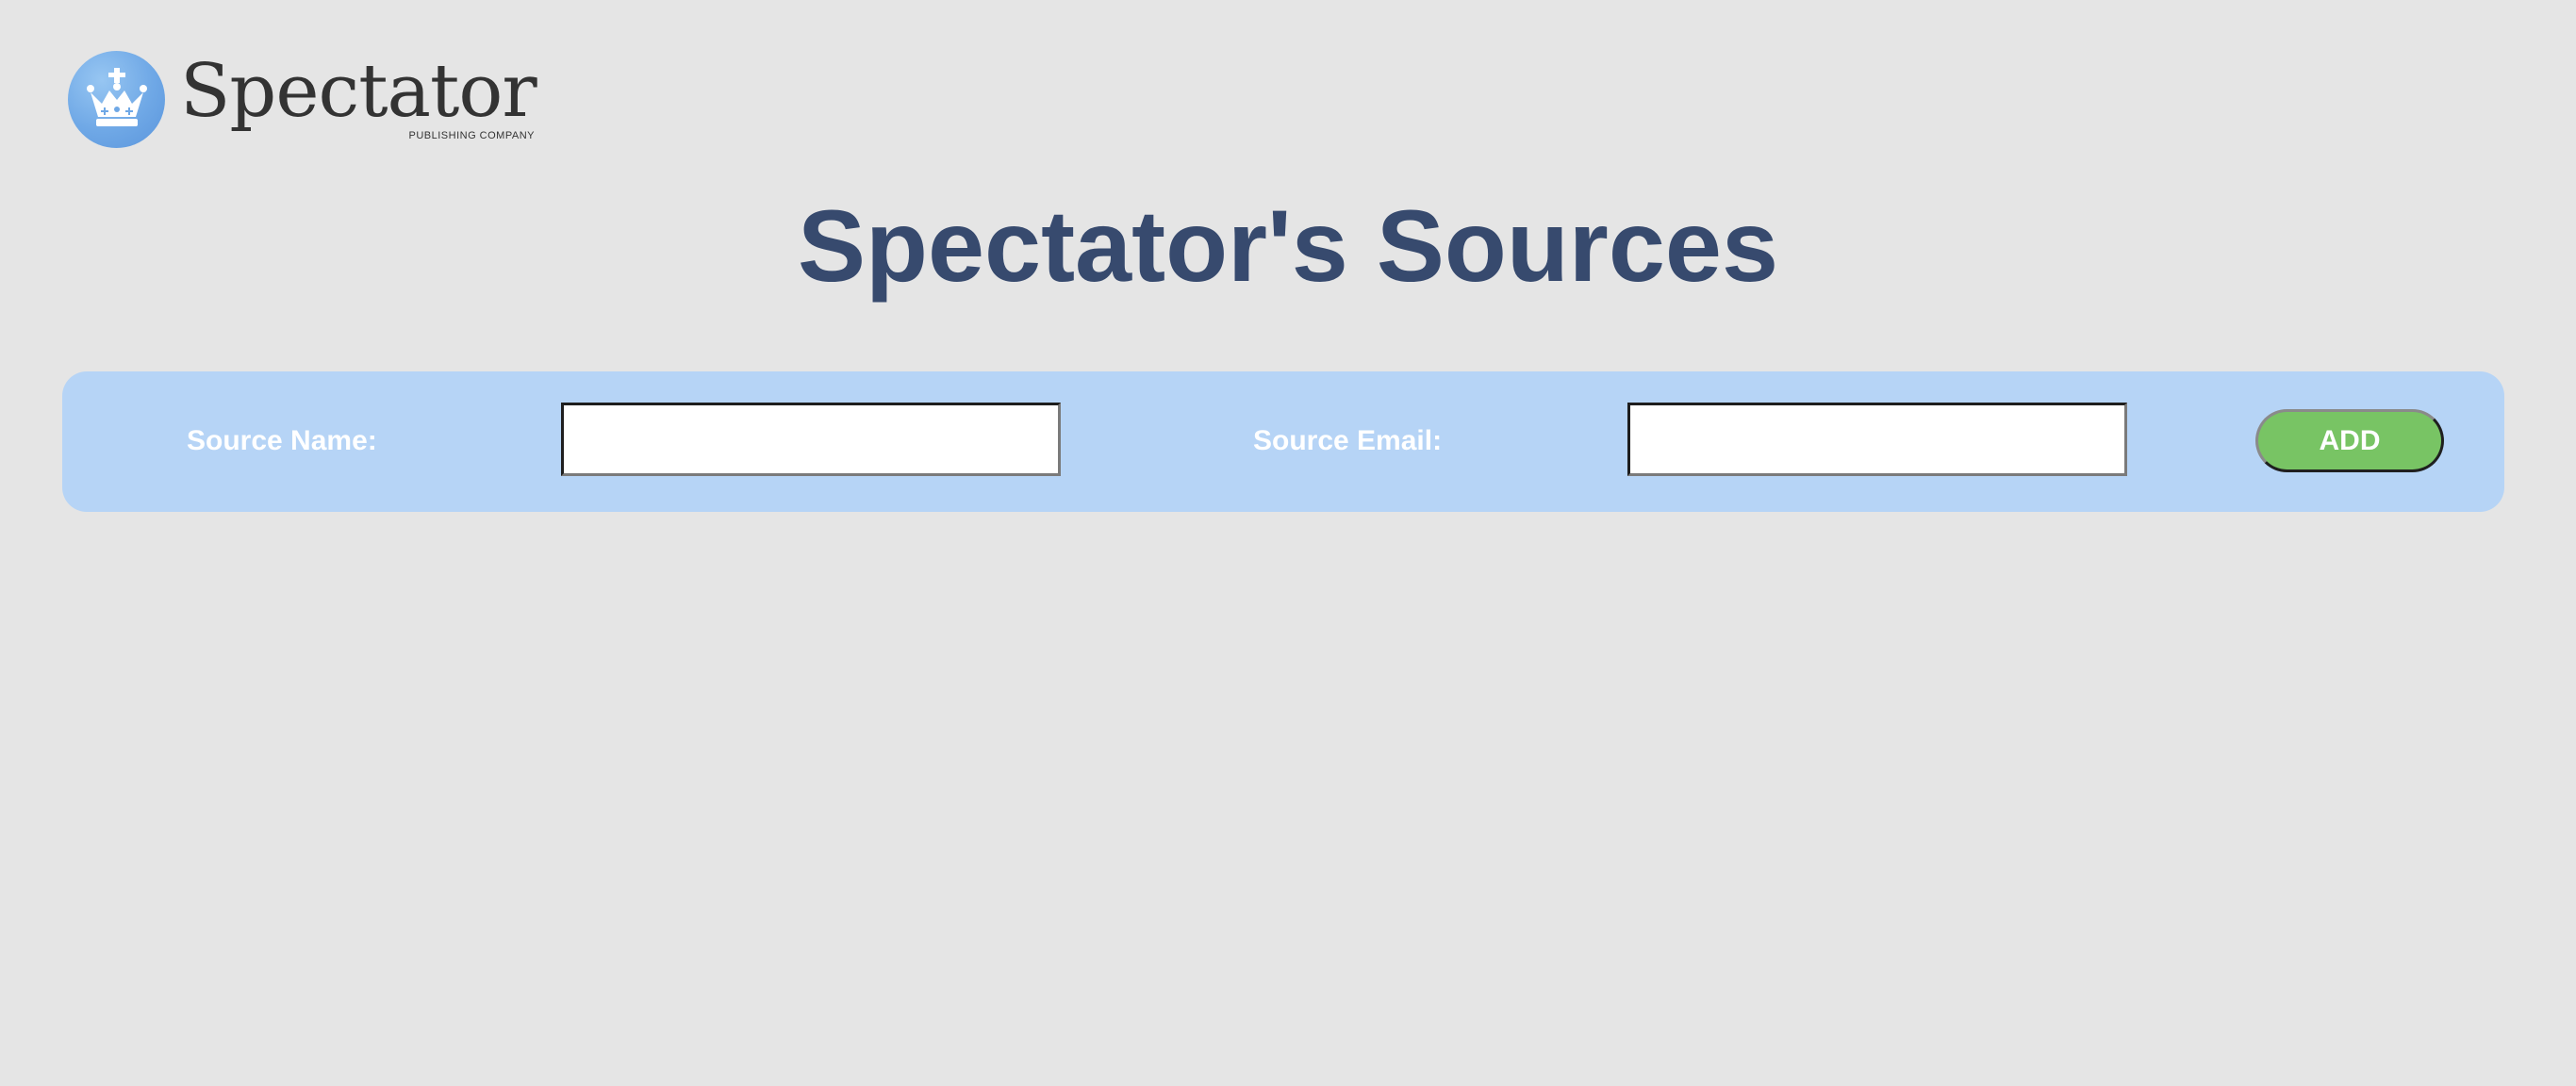 Image resolution: width=2576 pixels, height=1086 pixels. What do you see at coordinates (1348, 440) in the screenshot?
I see `source-email-label: Source Email:` at bounding box center [1348, 440].